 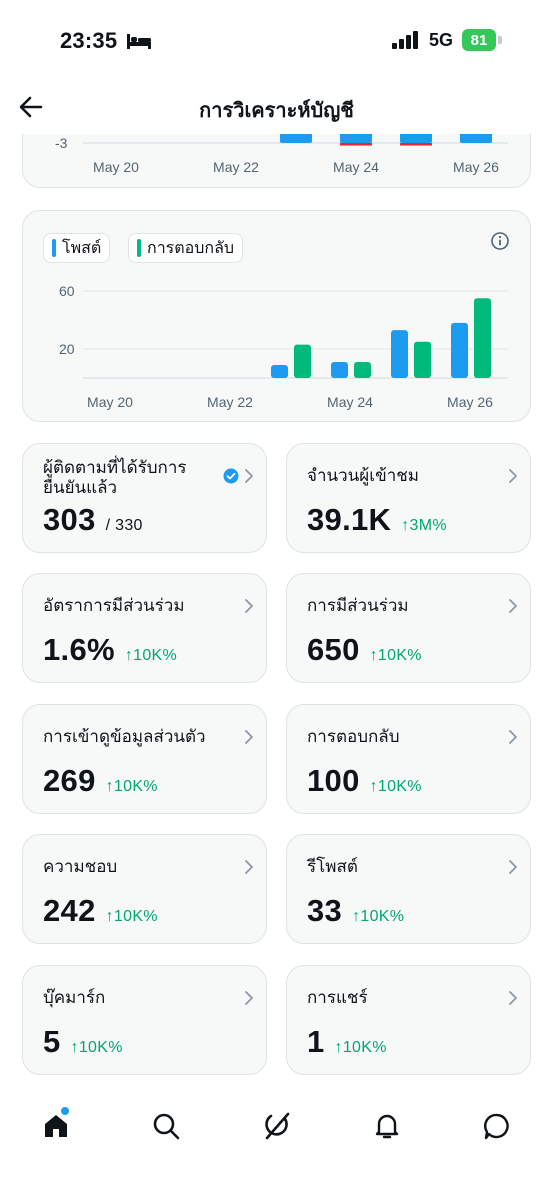 What do you see at coordinates (67, 349) in the screenshot?
I see `y-tick-label: 20` at bounding box center [67, 349].